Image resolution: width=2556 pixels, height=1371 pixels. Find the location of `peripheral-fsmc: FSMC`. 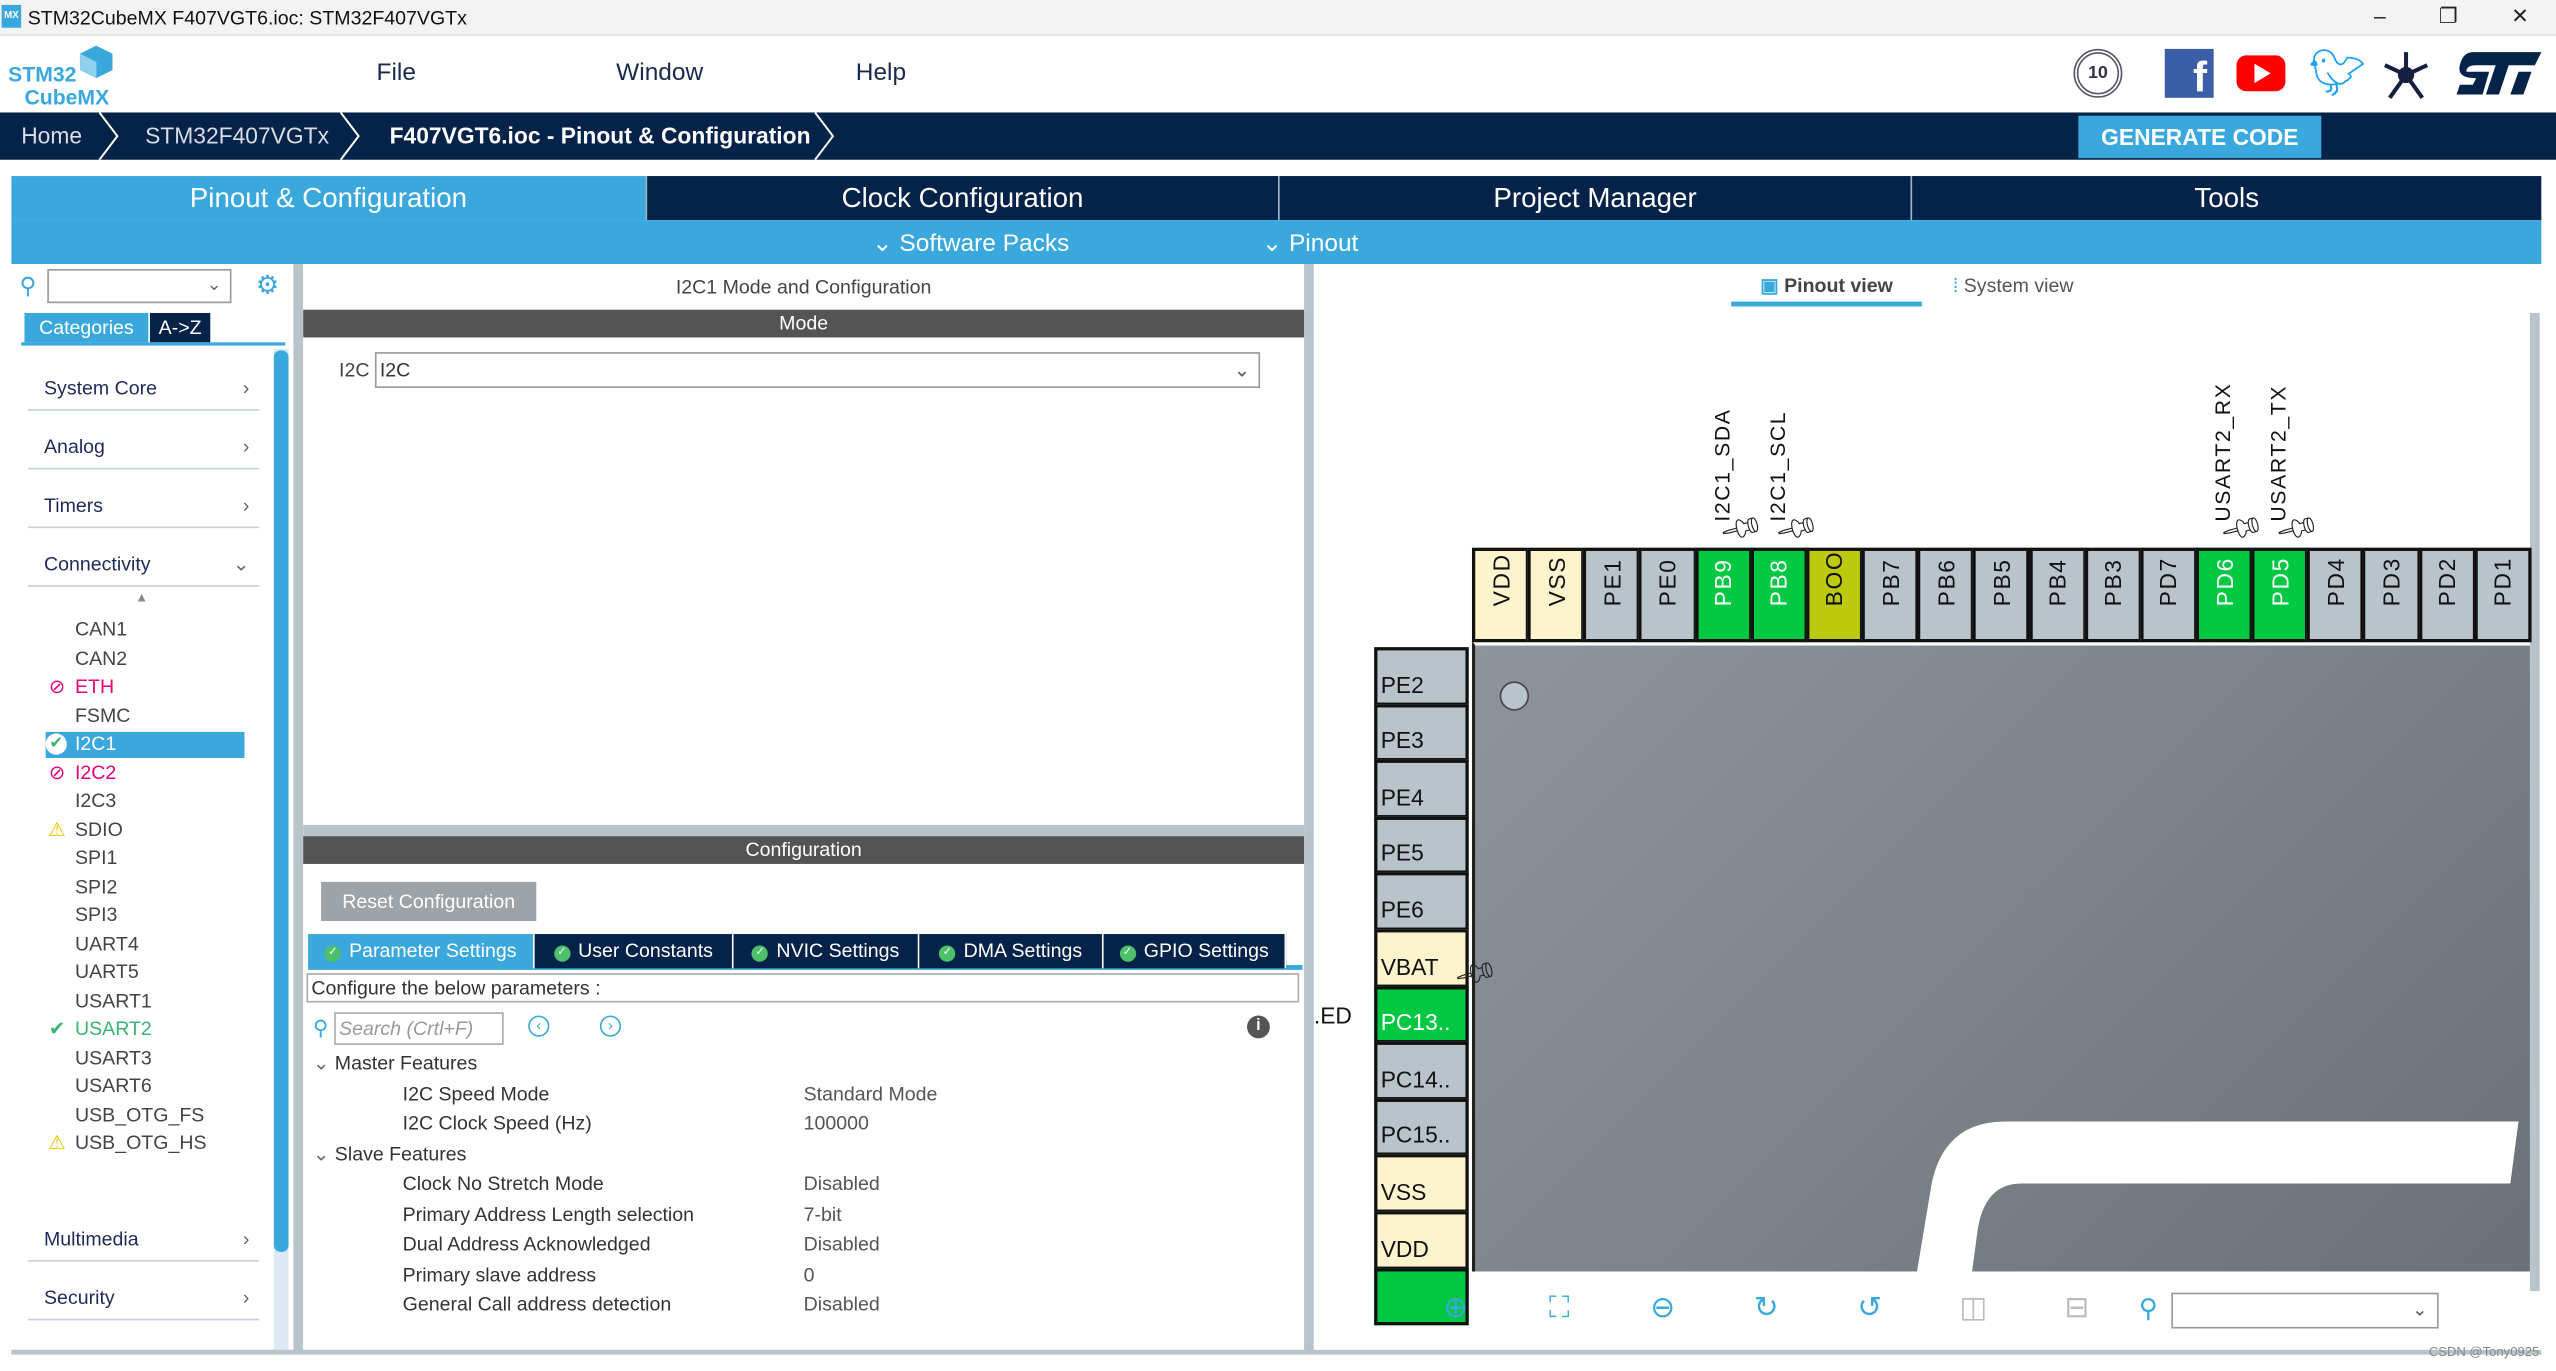

peripheral-fsmc: FSMC is located at coordinates (102, 716).